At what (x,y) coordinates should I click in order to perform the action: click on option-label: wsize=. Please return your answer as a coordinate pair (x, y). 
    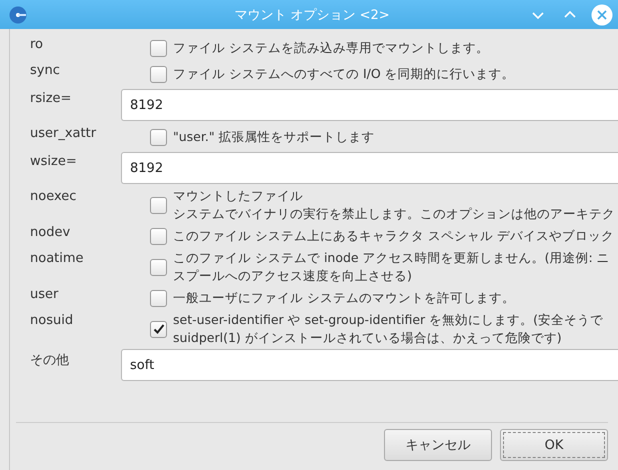
    Looking at the image, I should click on (53, 162).